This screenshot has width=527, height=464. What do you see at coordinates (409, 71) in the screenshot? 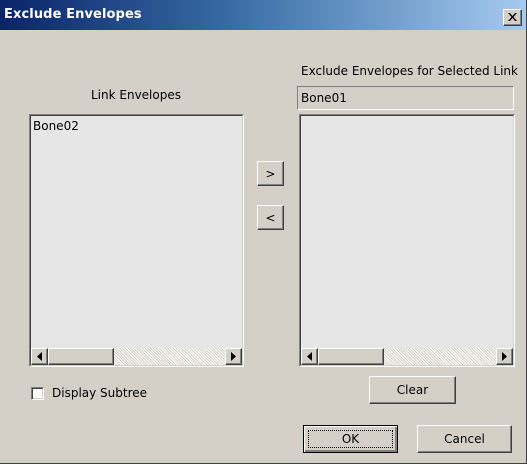
I see `exclude-envelopes-heading: Exclude Envelopes for Selected Link` at bounding box center [409, 71].